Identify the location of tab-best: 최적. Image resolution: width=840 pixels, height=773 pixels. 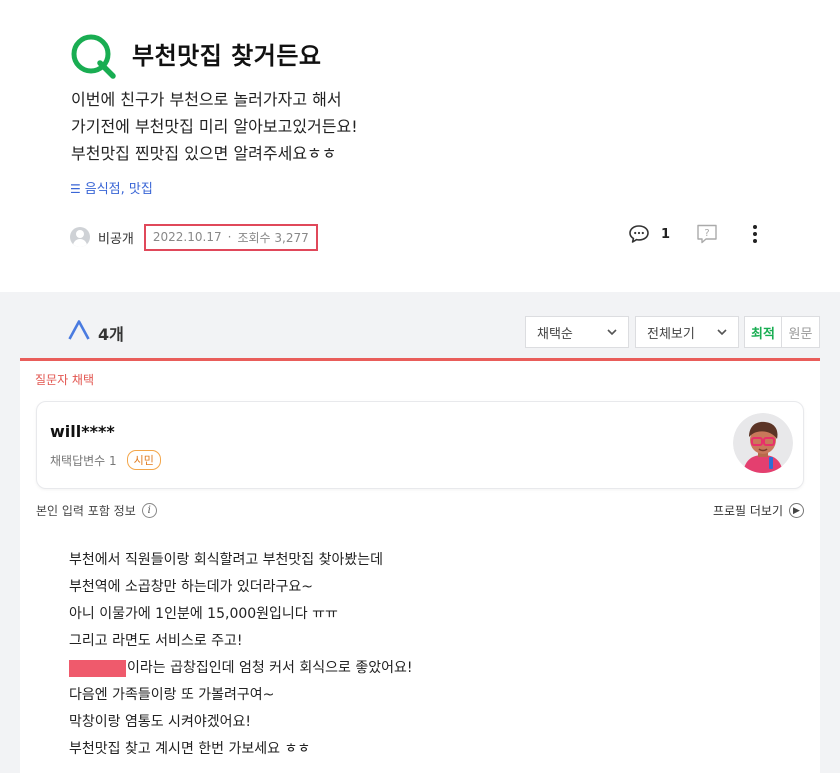
(763, 332).